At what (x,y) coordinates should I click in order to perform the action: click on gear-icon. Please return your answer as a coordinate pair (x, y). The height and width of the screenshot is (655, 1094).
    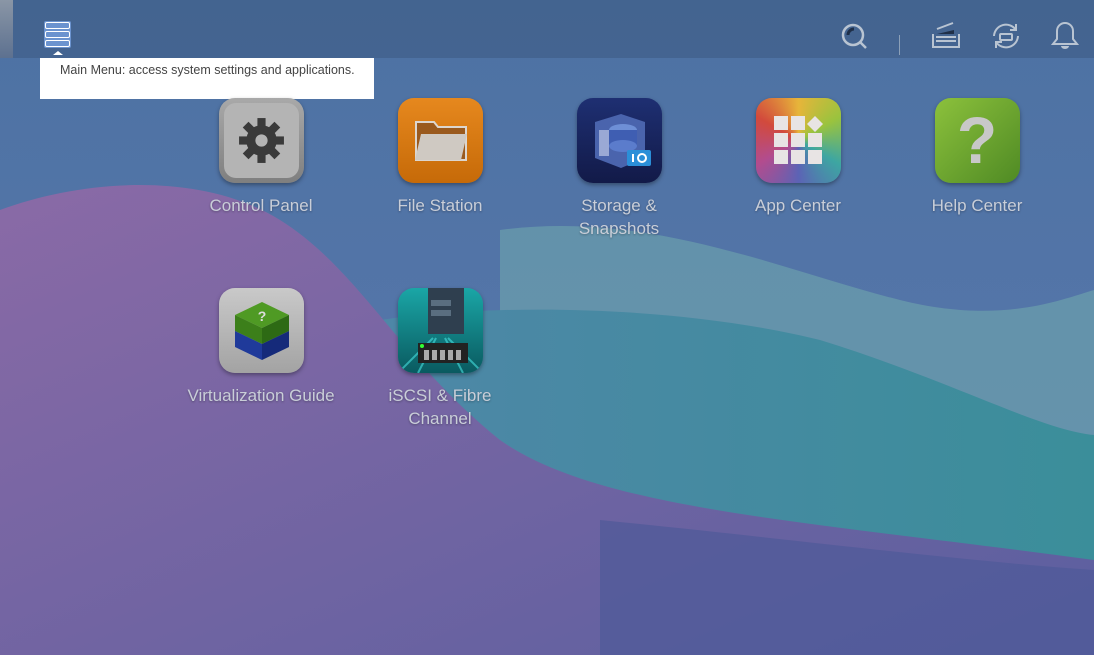
    Looking at the image, I should click on (261, 140).